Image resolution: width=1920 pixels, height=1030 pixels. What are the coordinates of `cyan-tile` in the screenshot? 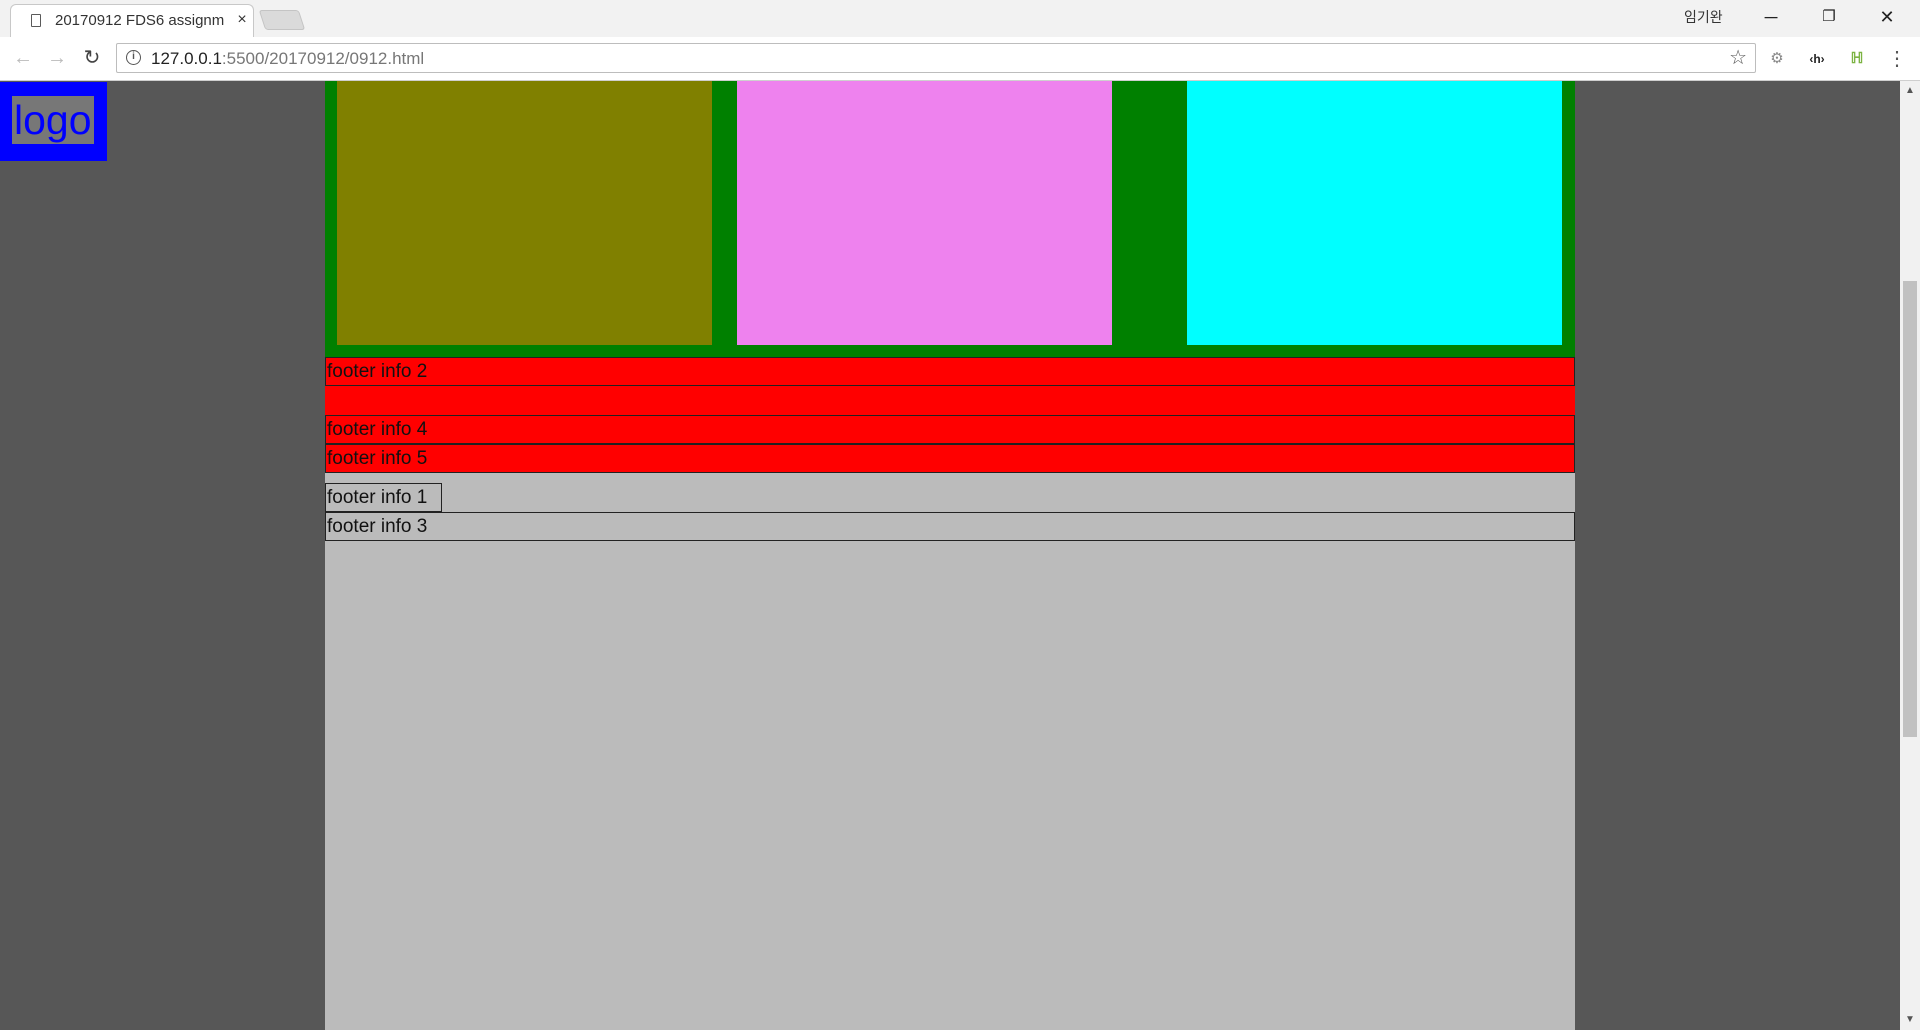 It's located at (1374, 213).